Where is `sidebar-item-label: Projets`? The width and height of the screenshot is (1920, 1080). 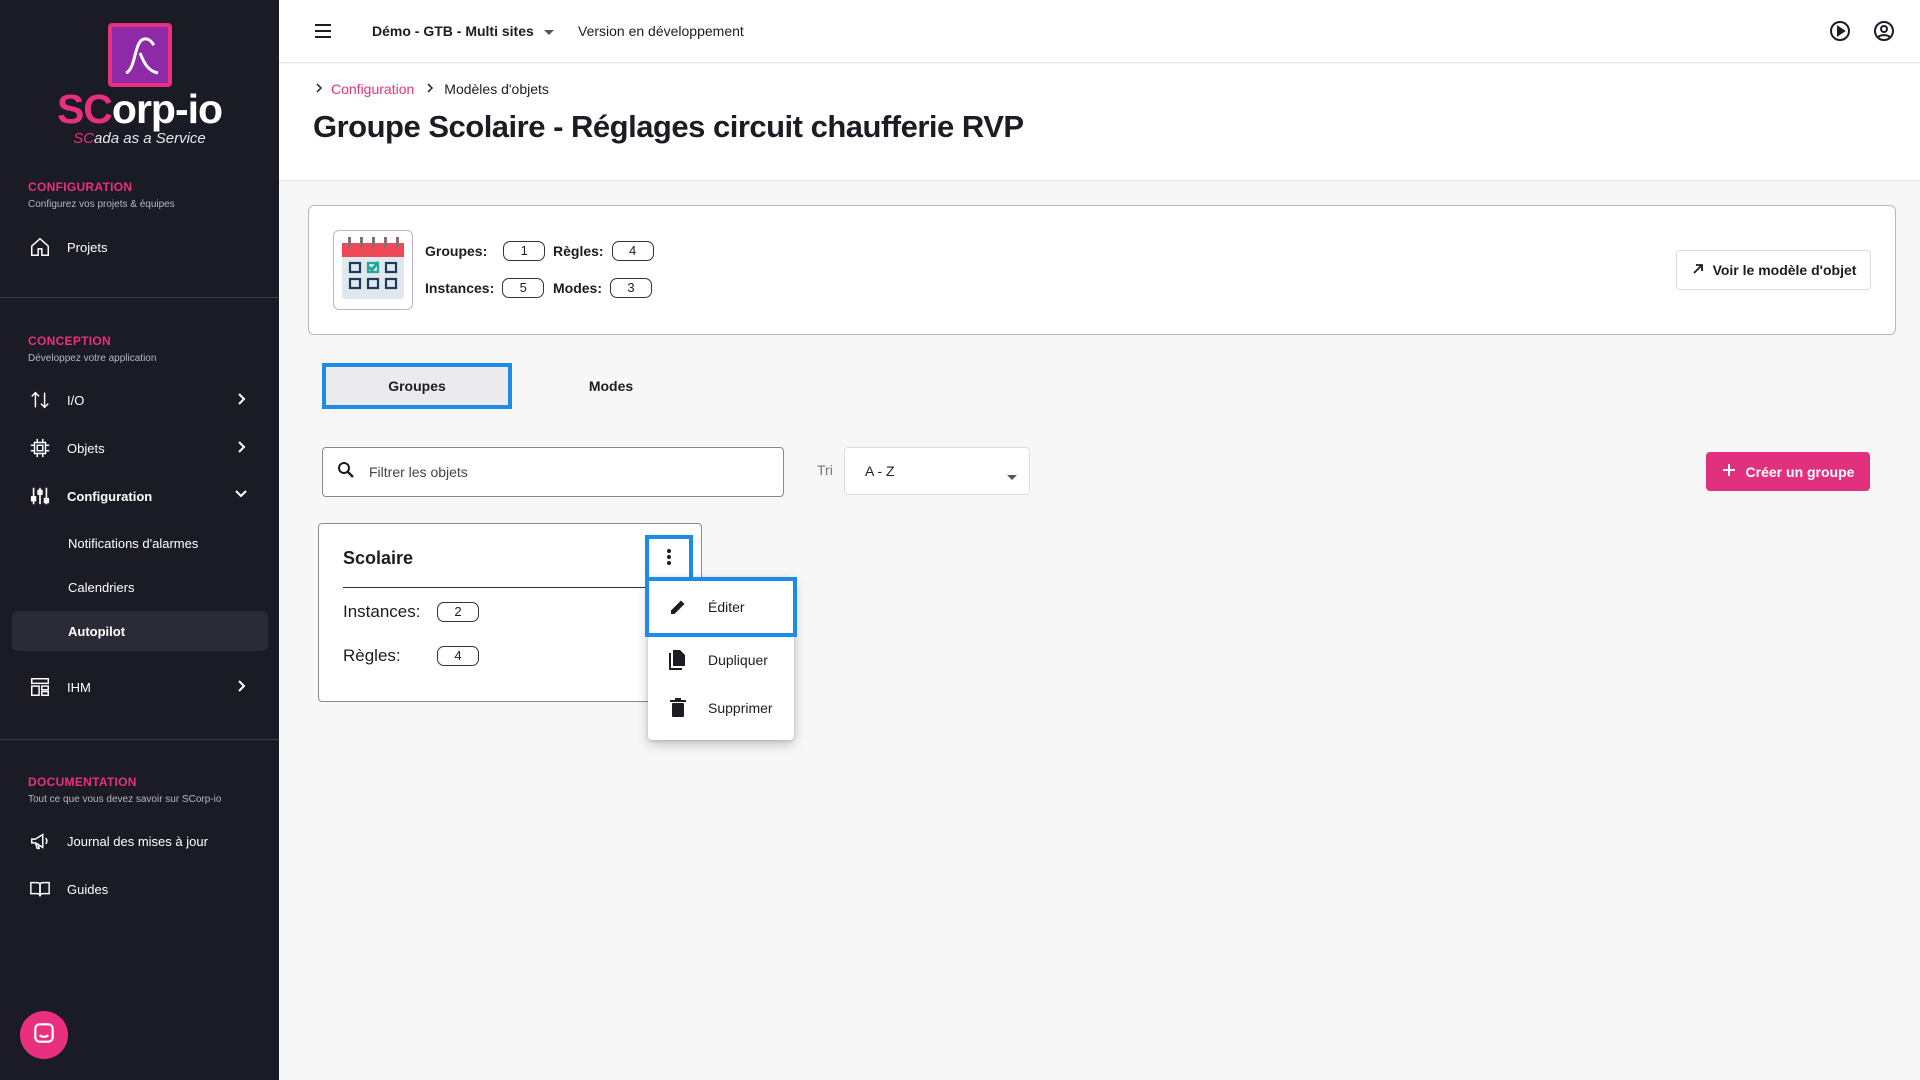
sidebar-item-label: Projets is located at coordinates (87, 247).